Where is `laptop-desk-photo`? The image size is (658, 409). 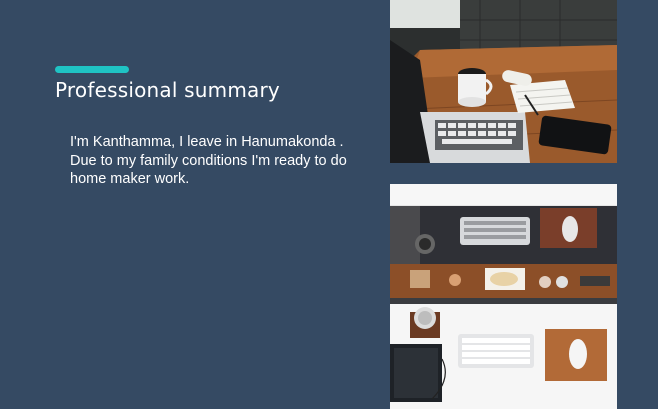
laptop-desk-photo is located at coordinates (503, 81).